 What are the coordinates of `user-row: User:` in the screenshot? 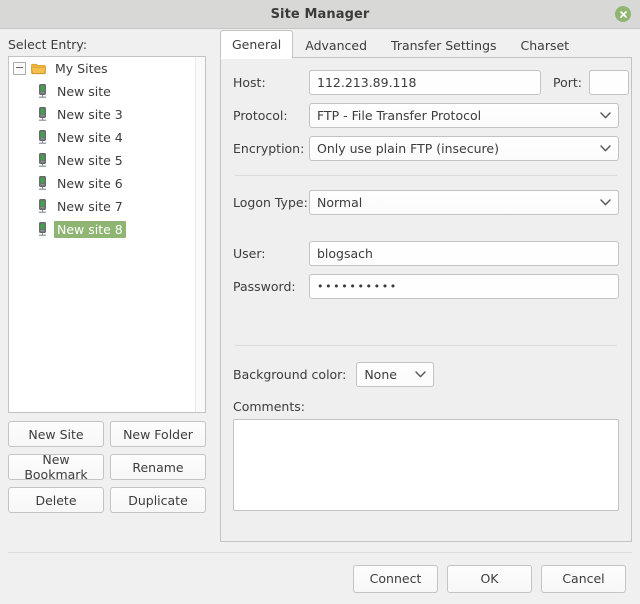 It's located at (426, 253).